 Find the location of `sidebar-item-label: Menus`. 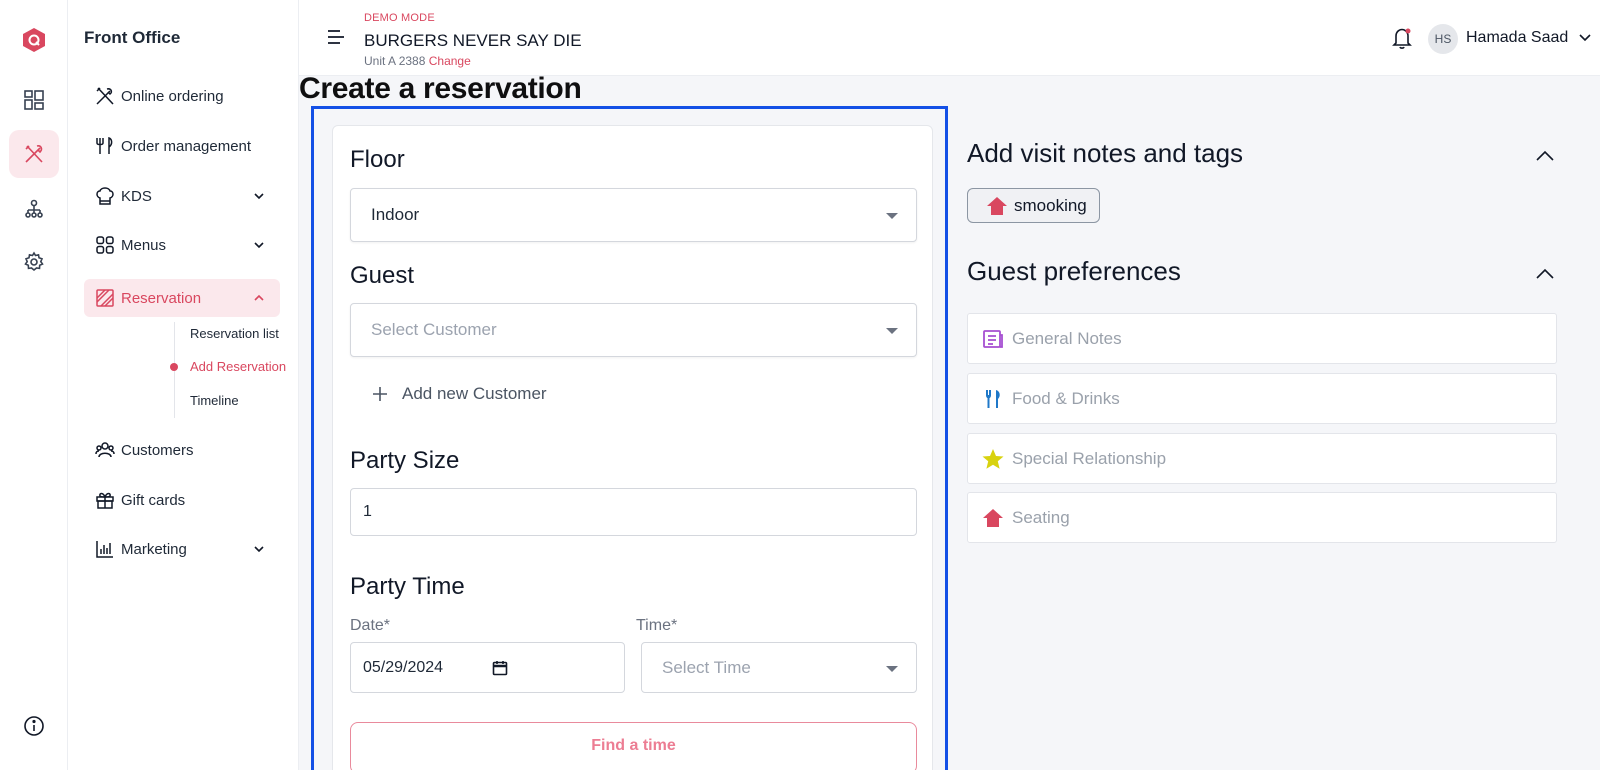

sidebar-item-label: Menus is located at coordinates (144, 245).